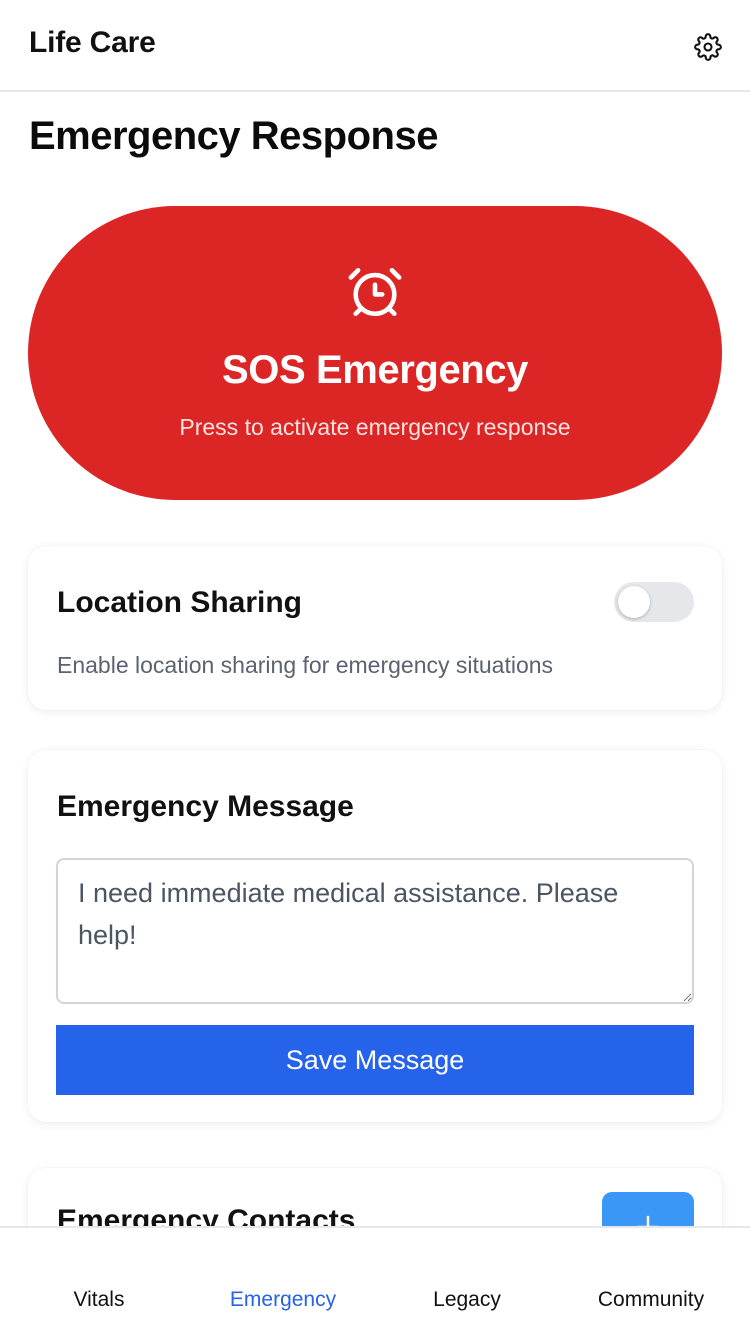 This screenshot has height=1334, width=750. I want to click on gear-icon, so click(708, 47).